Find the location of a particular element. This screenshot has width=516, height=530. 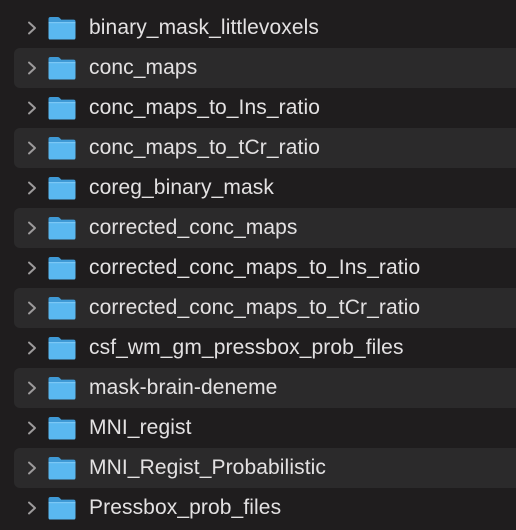

folder-row: mask-brain-deneme is located at coordinates (265, 388).